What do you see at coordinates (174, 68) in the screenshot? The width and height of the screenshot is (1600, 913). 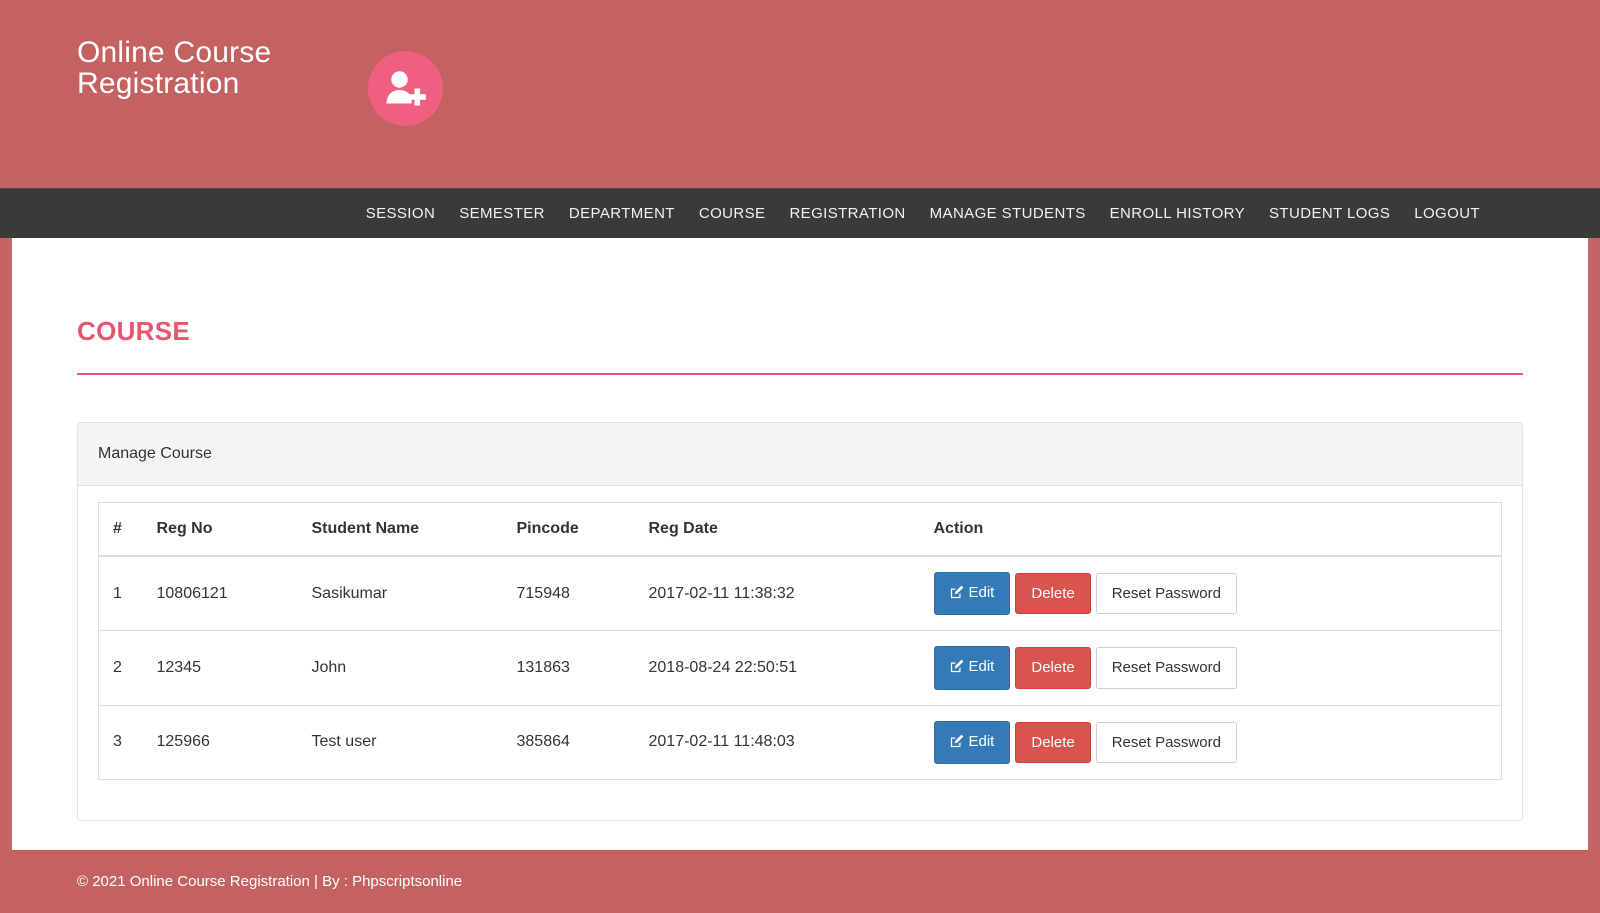 I see `brand-title: Online Course Registration` at bounding box center [174, 68].